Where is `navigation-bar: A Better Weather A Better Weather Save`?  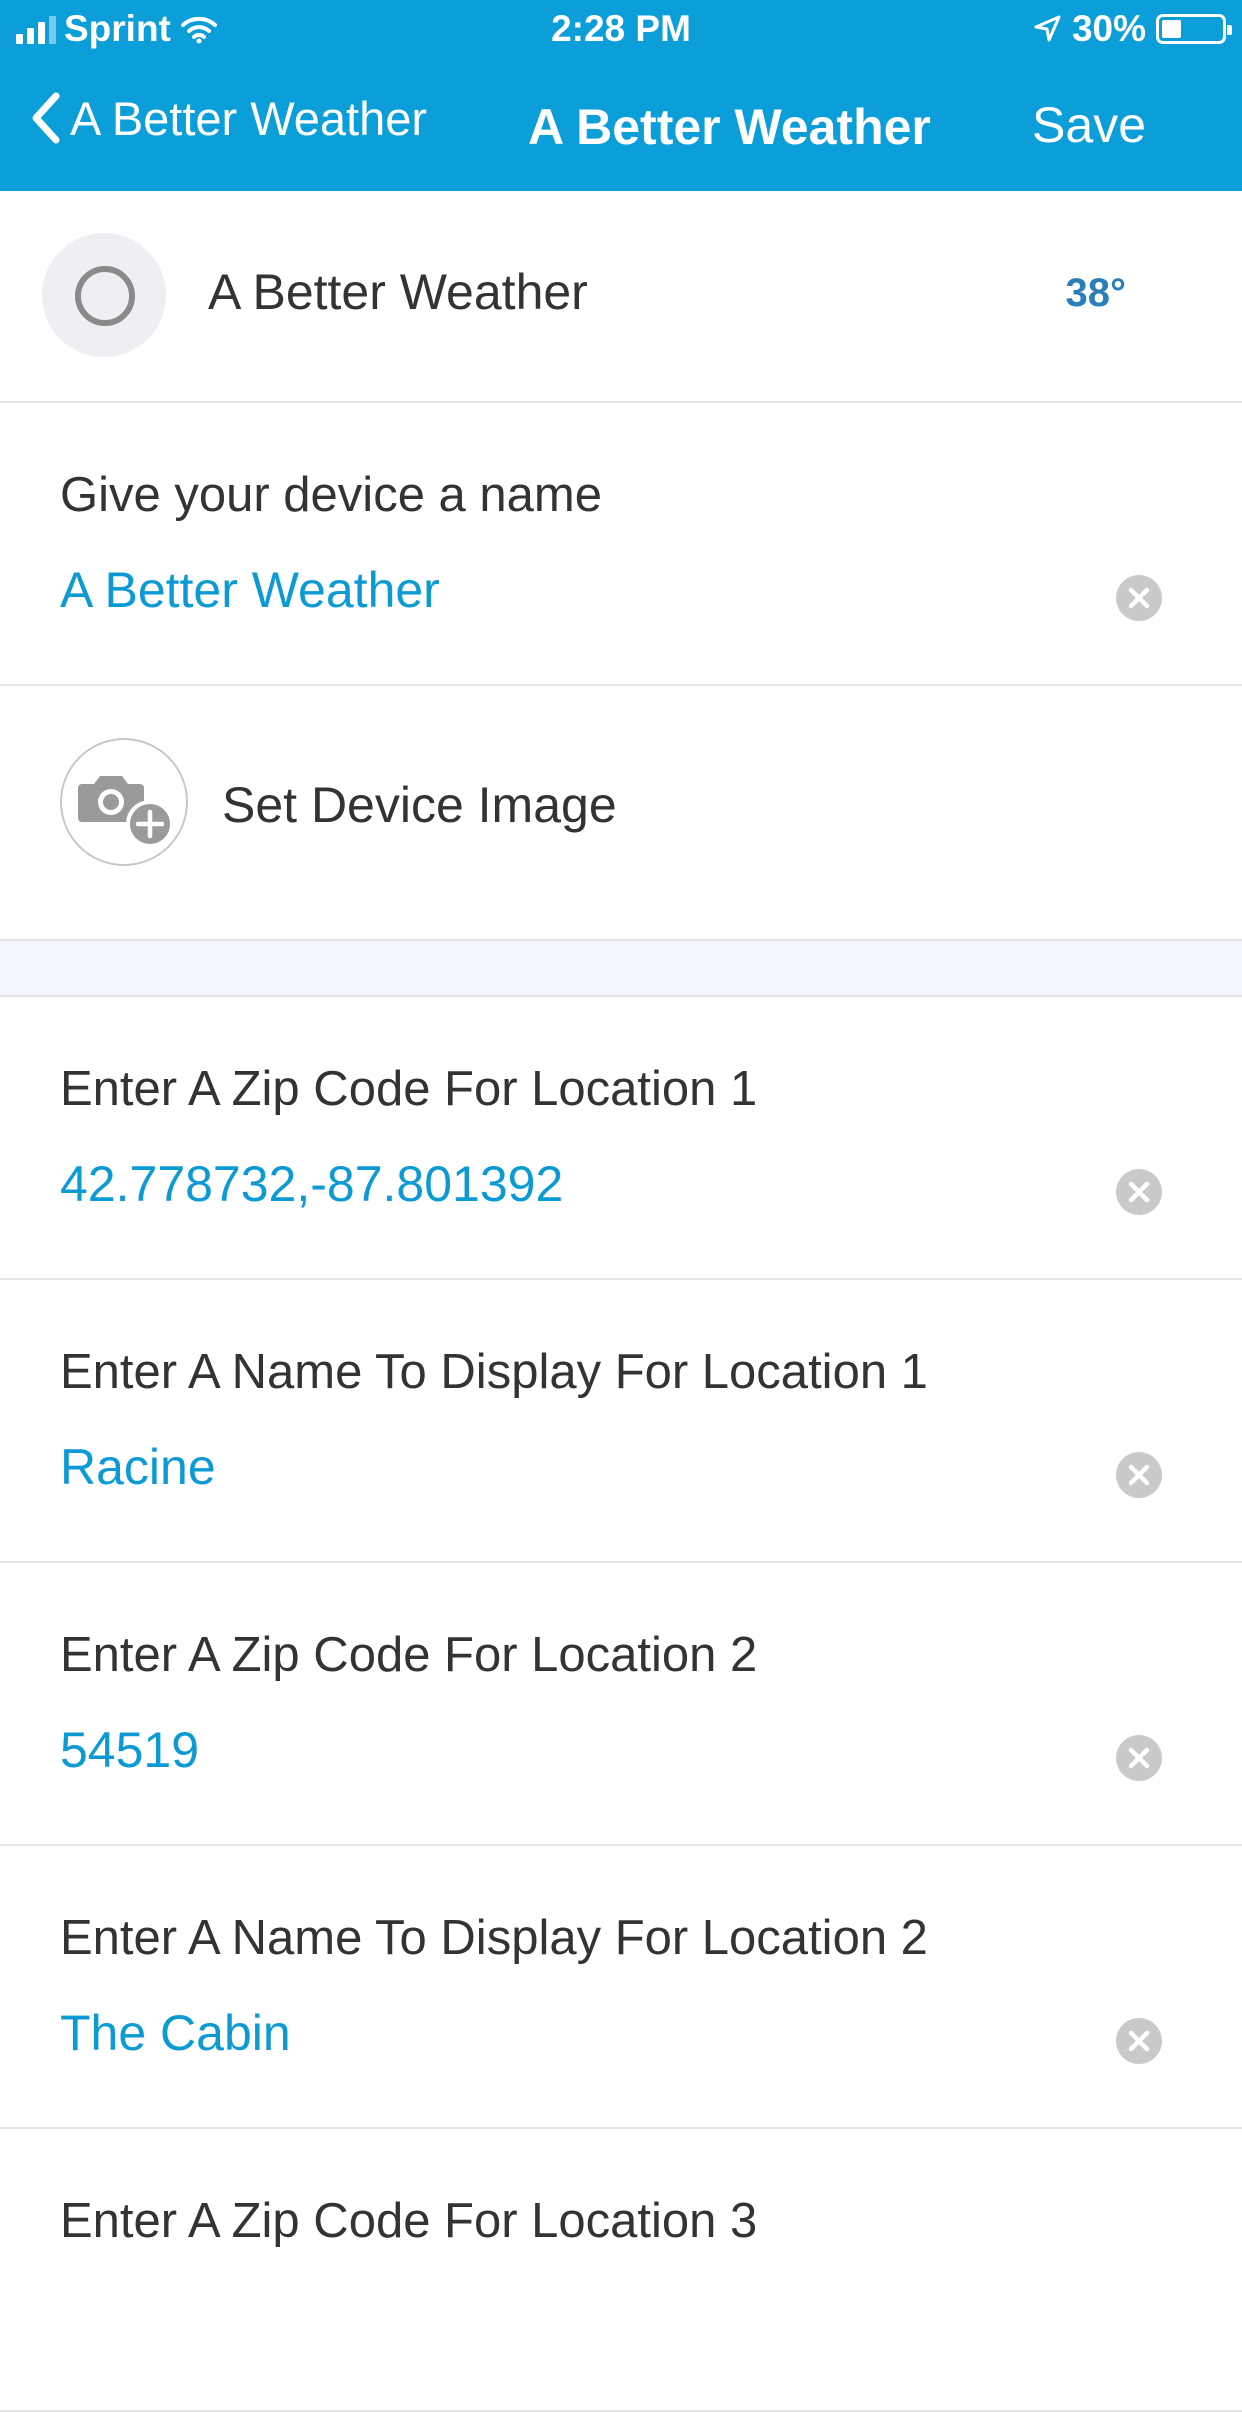 navigation-bar: A Better Weather A Better Weather Save is located at coordinates (621, 125).